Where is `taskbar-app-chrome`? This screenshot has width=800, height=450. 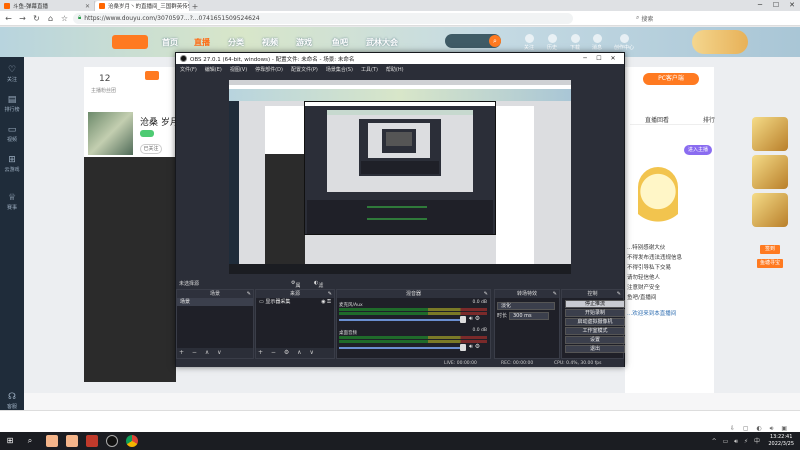 taskbar-app-chrome is located at coordinates (132, 441).